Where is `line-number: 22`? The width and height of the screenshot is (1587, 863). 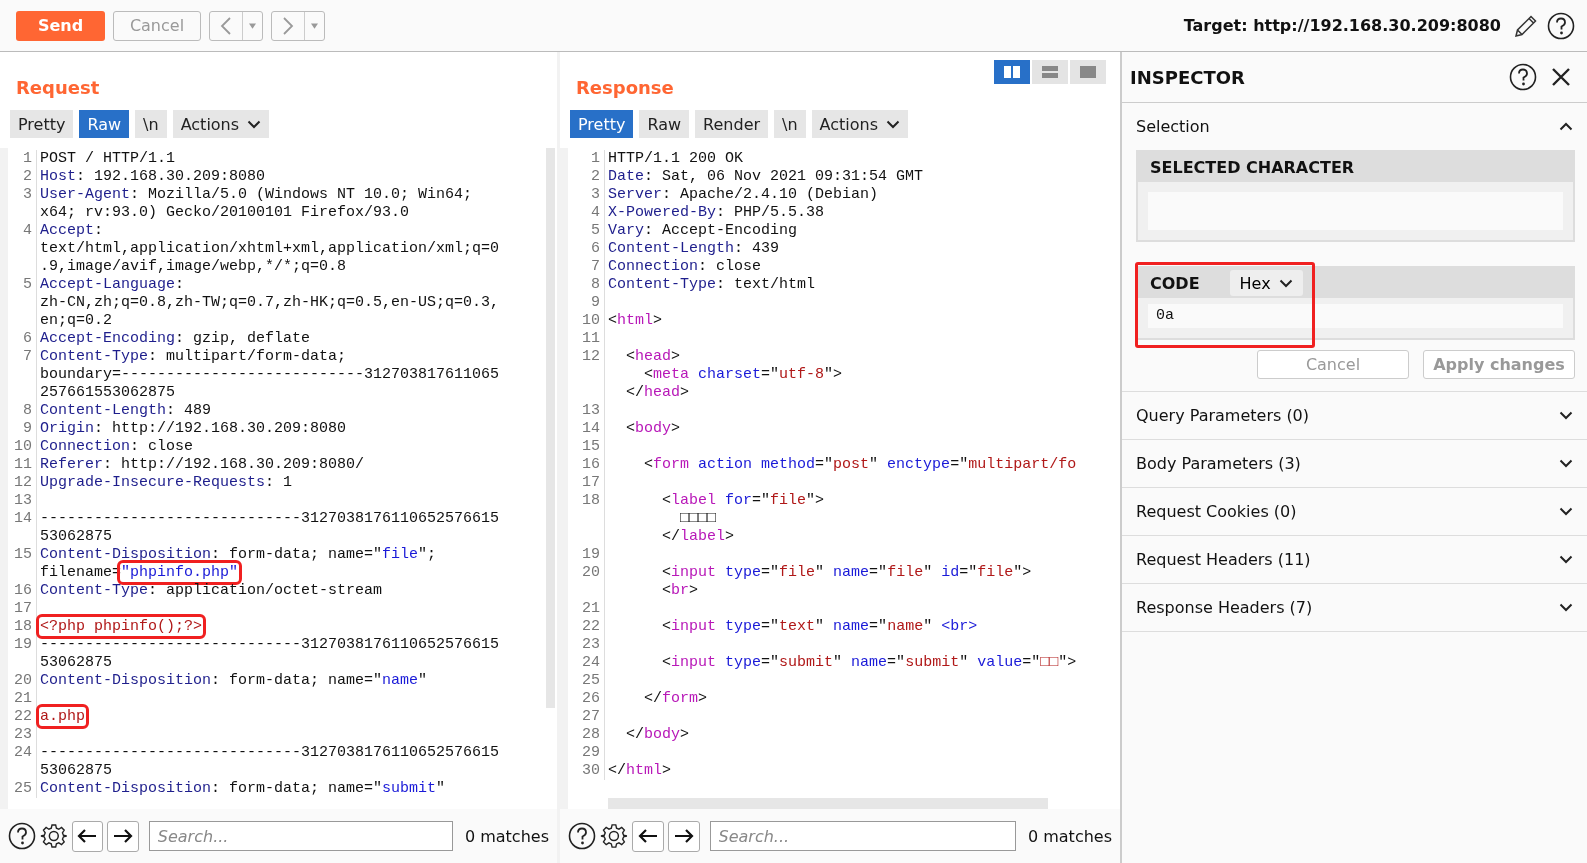 line-number: 22 is located at coordinates (22, 717).